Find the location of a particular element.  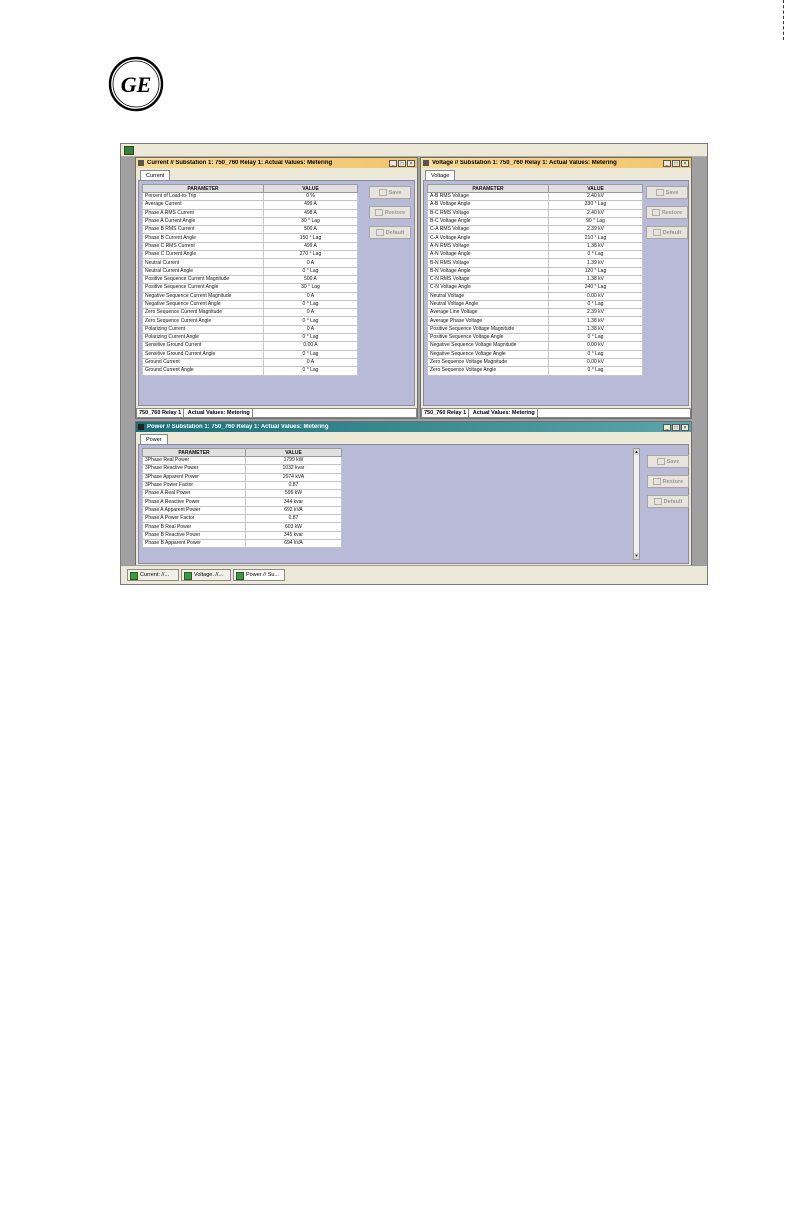

table-row: A-N Voltage Angle 0 ° Lag is located at coordinates (535, 255).